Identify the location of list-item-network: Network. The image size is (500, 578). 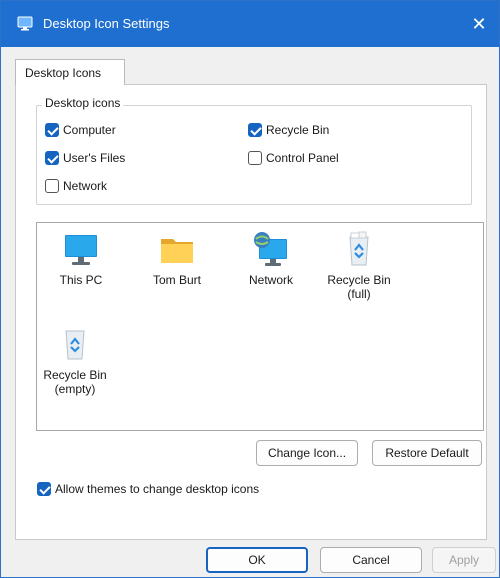
(271, 259).